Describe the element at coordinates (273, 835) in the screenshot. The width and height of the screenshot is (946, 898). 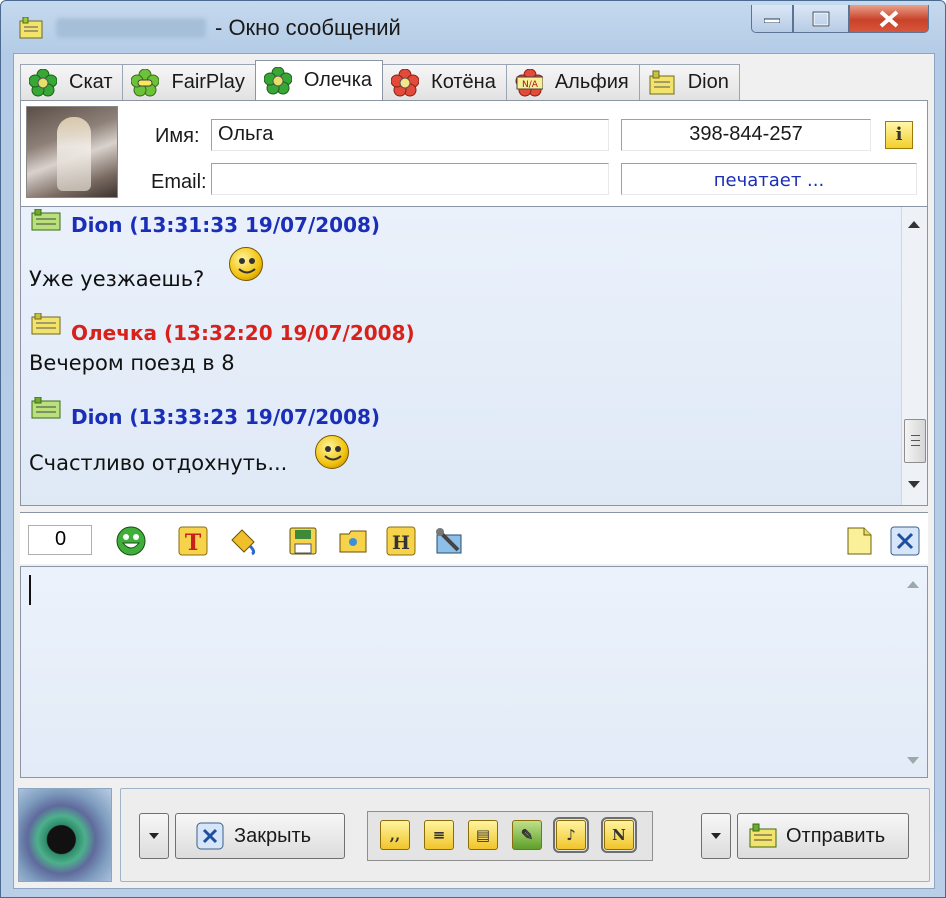
I see `close-label: Закрыть` at that location.